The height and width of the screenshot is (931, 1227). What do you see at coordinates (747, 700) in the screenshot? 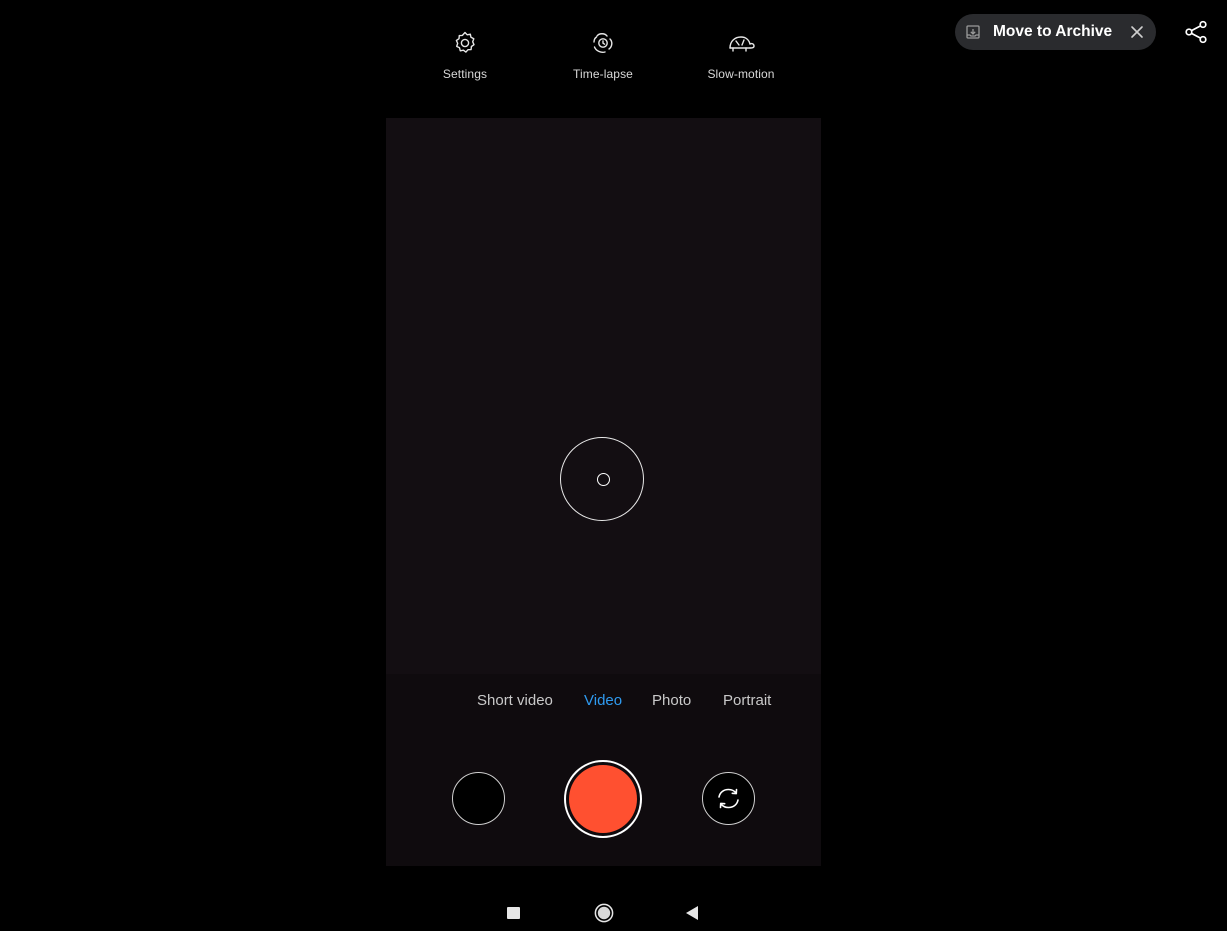
I see `mode-portrait: Portrait` at bounding box center [747, 700].